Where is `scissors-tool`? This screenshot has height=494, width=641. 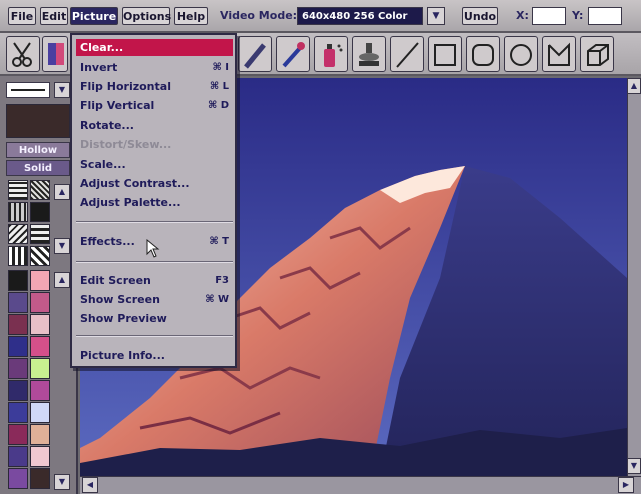 scissors-tool is located at coordinates (23, 54).